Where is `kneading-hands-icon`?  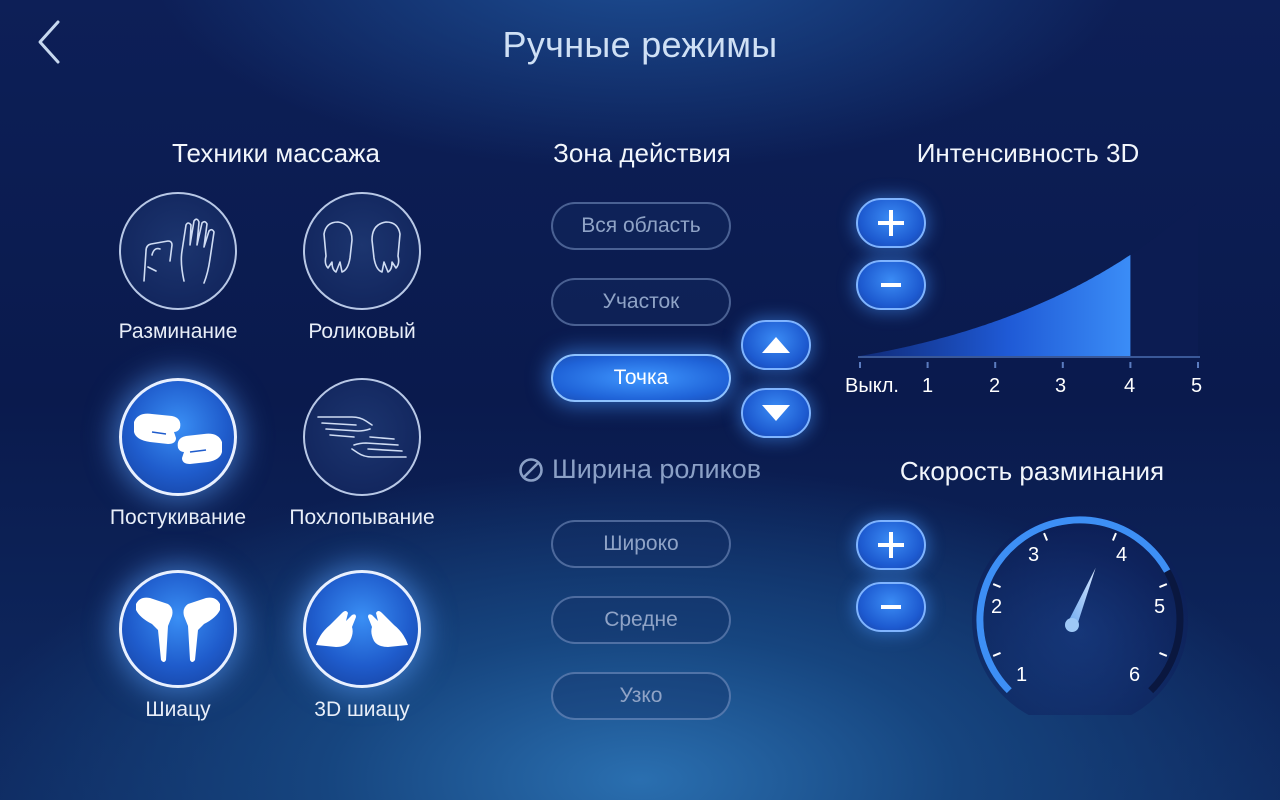
kneading-hands-icon is located at coordinates (179, 251).